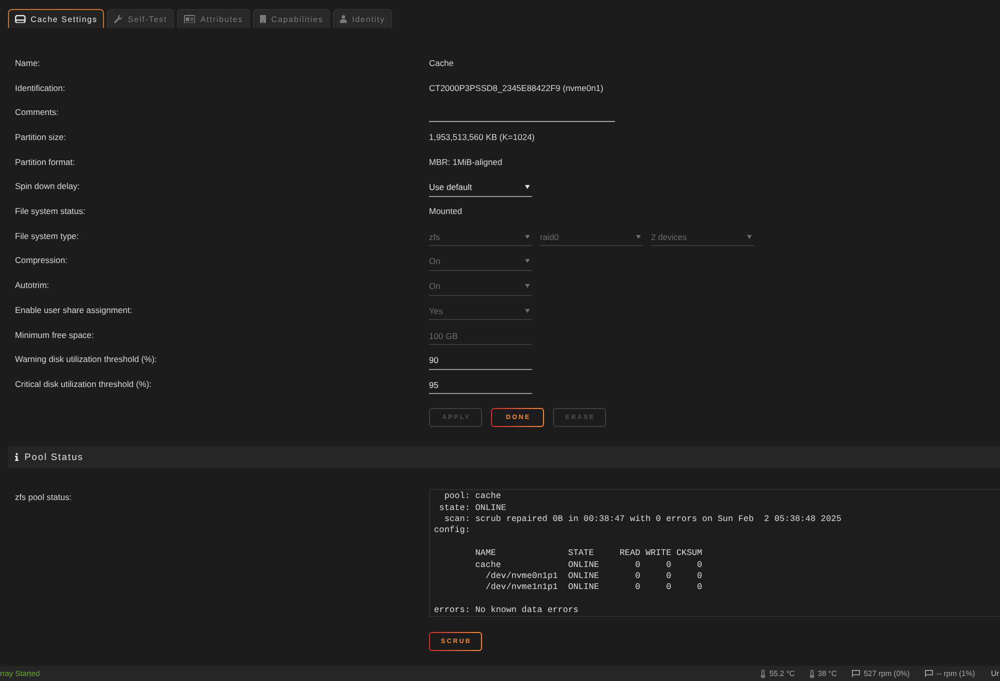  I want to click on field-label: Partition format:, so click(45, 161).